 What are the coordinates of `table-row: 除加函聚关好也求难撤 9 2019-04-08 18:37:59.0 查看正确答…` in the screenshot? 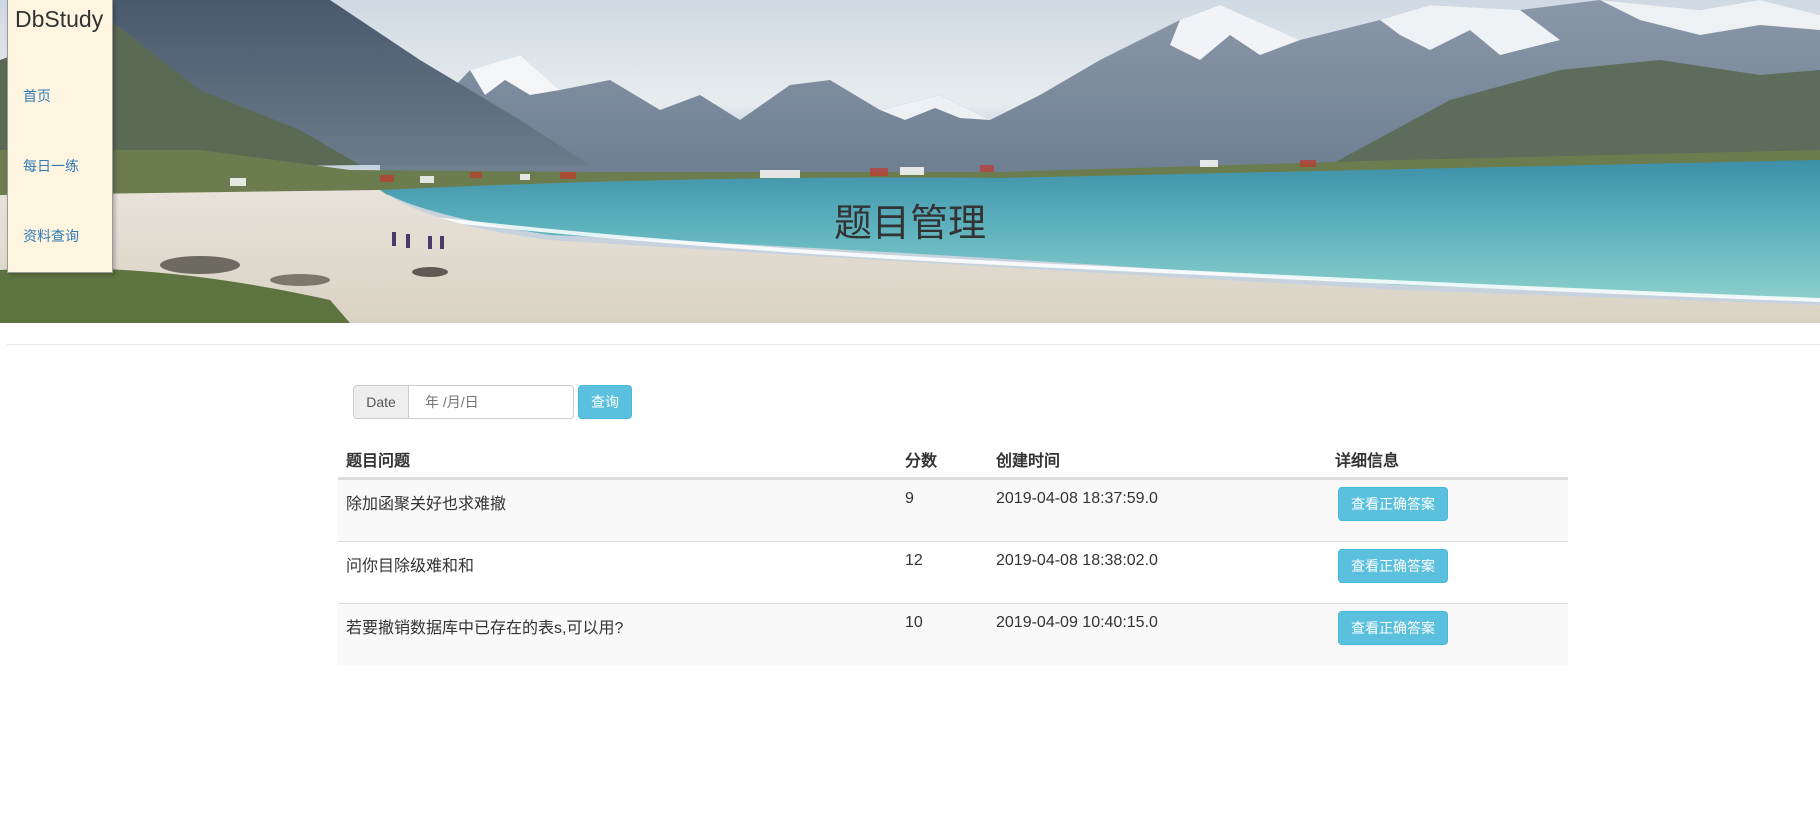 It's located at (953, 510).